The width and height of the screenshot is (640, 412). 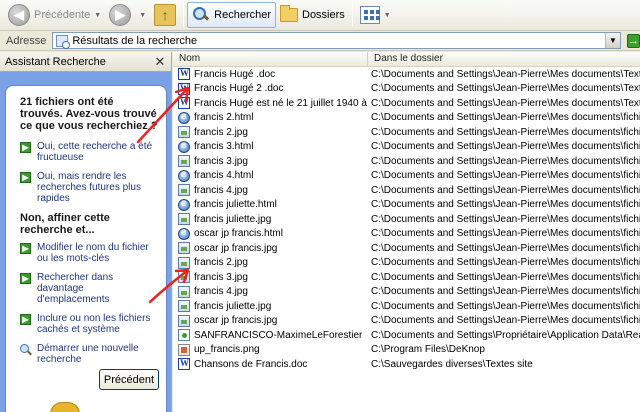 What do you see at coordinates (129, 379) in the screenshot?
I see `previous-button: Précédent` at bounding box center [129, 379].